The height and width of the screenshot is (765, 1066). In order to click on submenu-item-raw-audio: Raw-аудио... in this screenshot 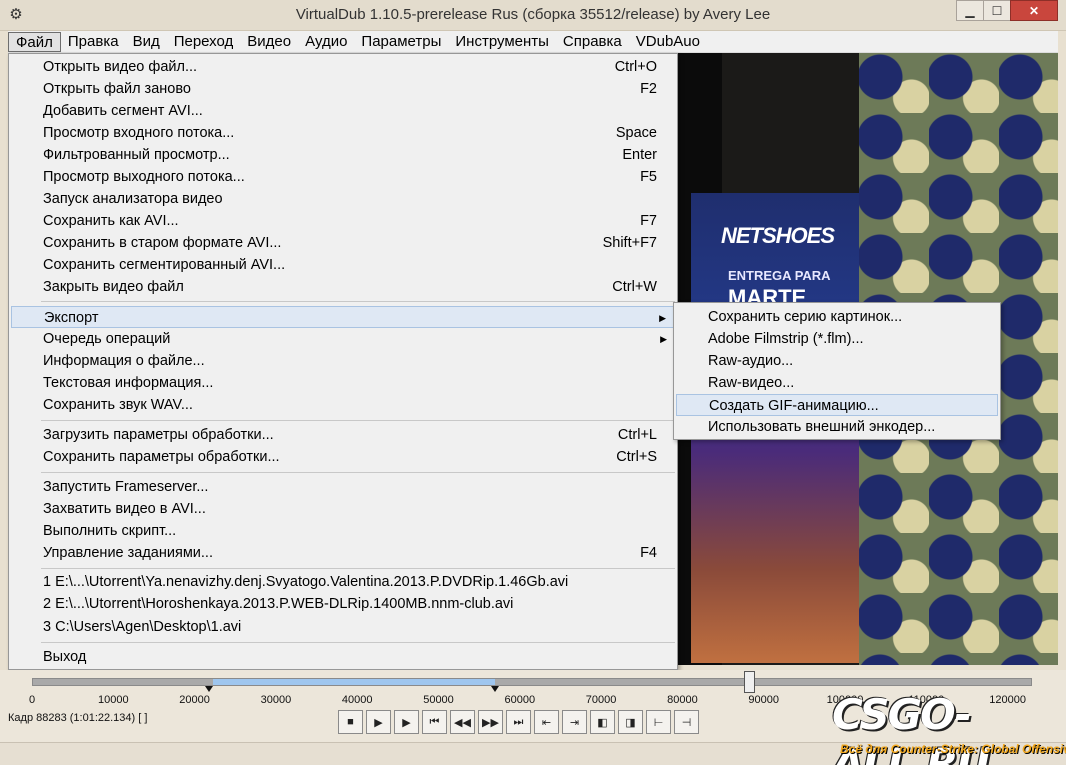, I will do `click(837, 361)`.